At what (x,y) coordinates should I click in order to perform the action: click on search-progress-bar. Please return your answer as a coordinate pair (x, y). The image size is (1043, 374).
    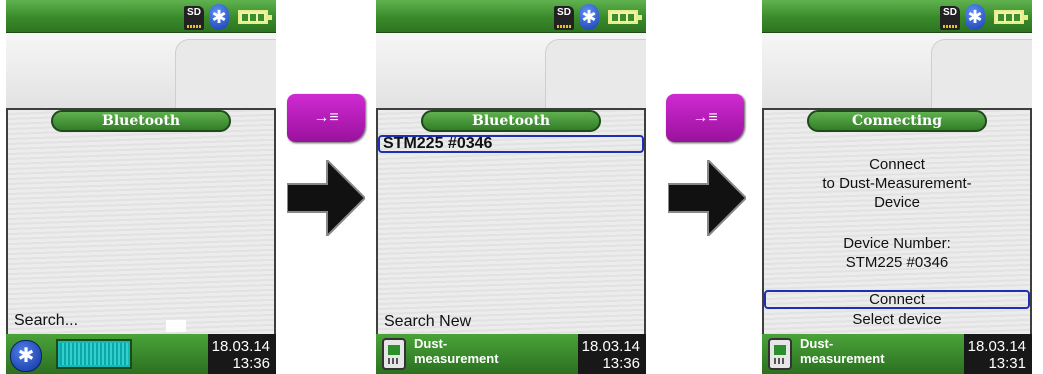
    Looking at the image, I should click on (94, 354).